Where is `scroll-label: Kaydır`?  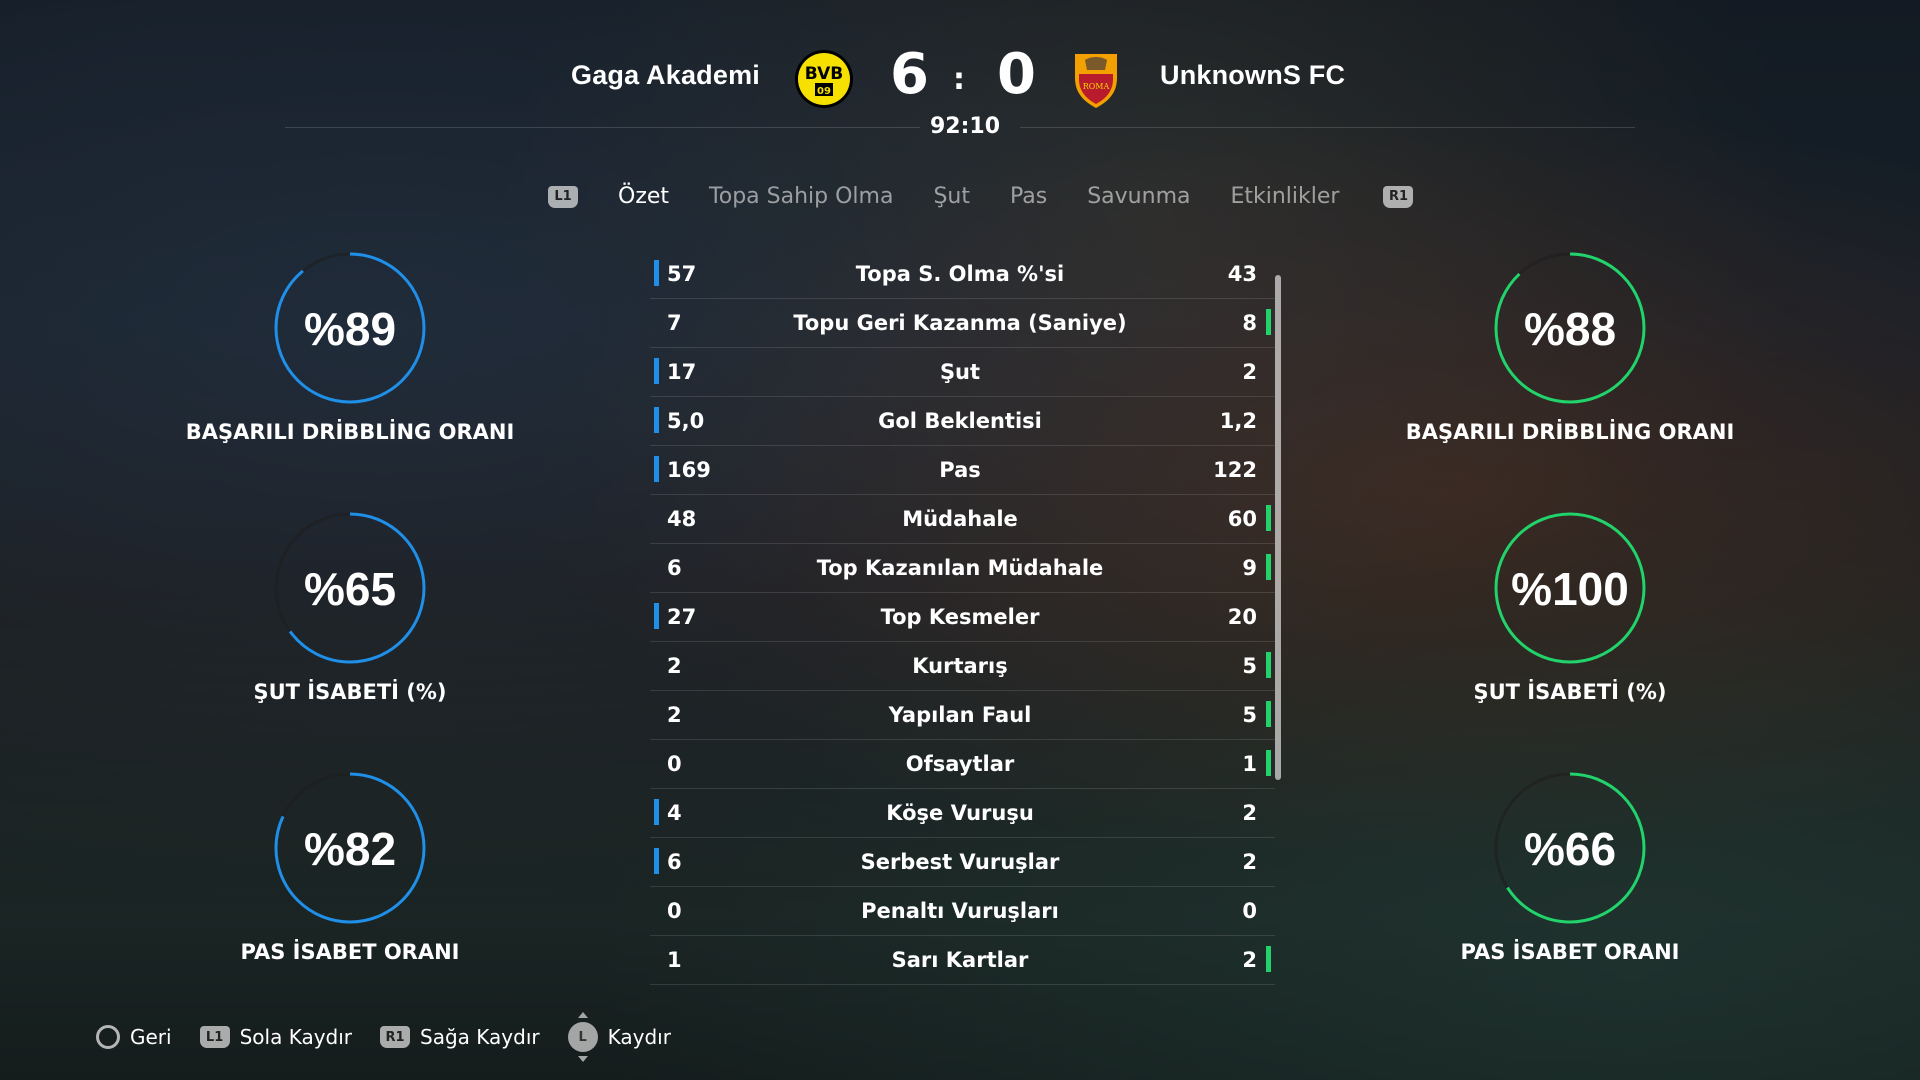
scroll-label: Kaydır is located at coordinates (639, 1037).